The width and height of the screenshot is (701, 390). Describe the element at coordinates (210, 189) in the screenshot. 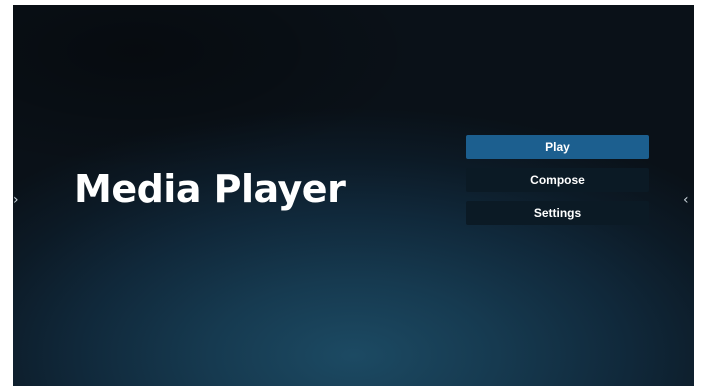

I see `page-title: Media Player` at that location.